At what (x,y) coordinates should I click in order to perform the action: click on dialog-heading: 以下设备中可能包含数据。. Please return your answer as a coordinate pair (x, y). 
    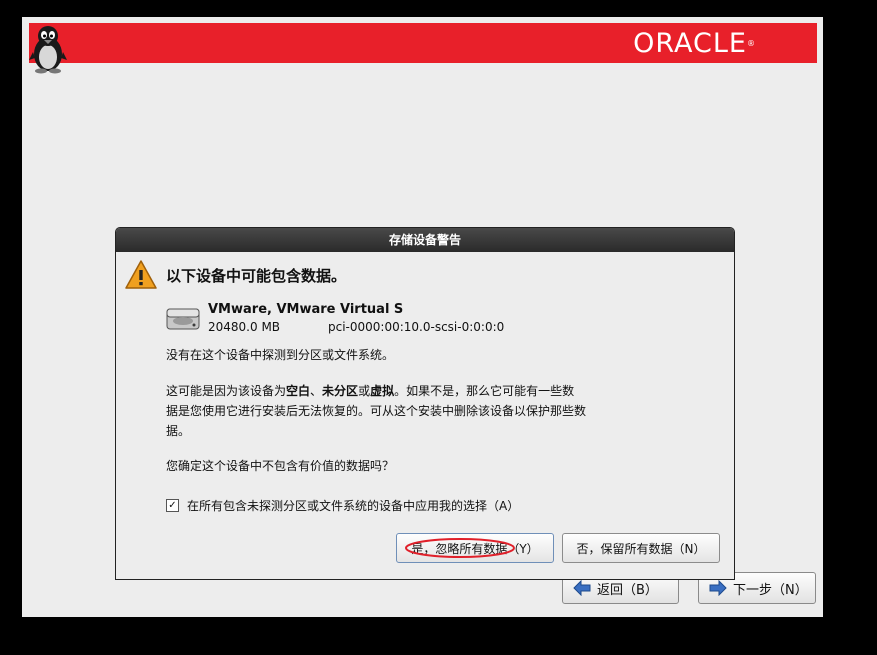
    Looking at the image, I should click on (256, 276).